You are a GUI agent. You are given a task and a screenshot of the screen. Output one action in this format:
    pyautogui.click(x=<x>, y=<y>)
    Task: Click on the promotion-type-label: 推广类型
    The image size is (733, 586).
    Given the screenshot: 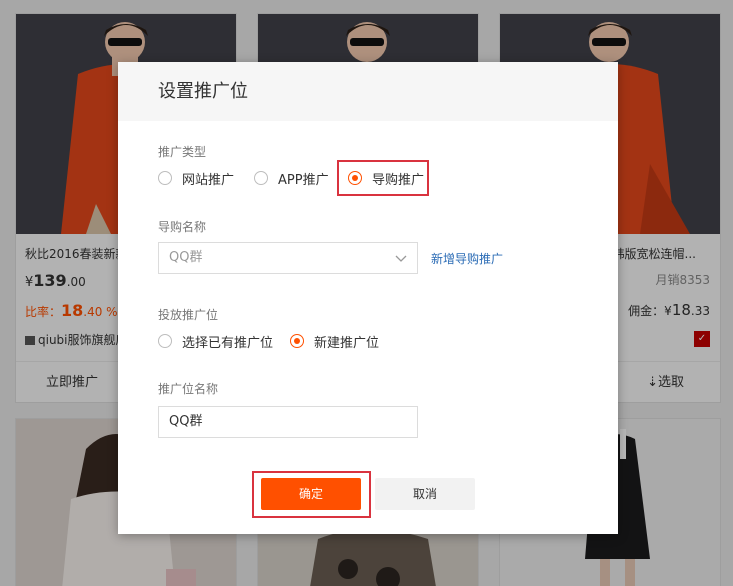 What is the action you would take?
    pyautogui.click(x=182, y=152)
    